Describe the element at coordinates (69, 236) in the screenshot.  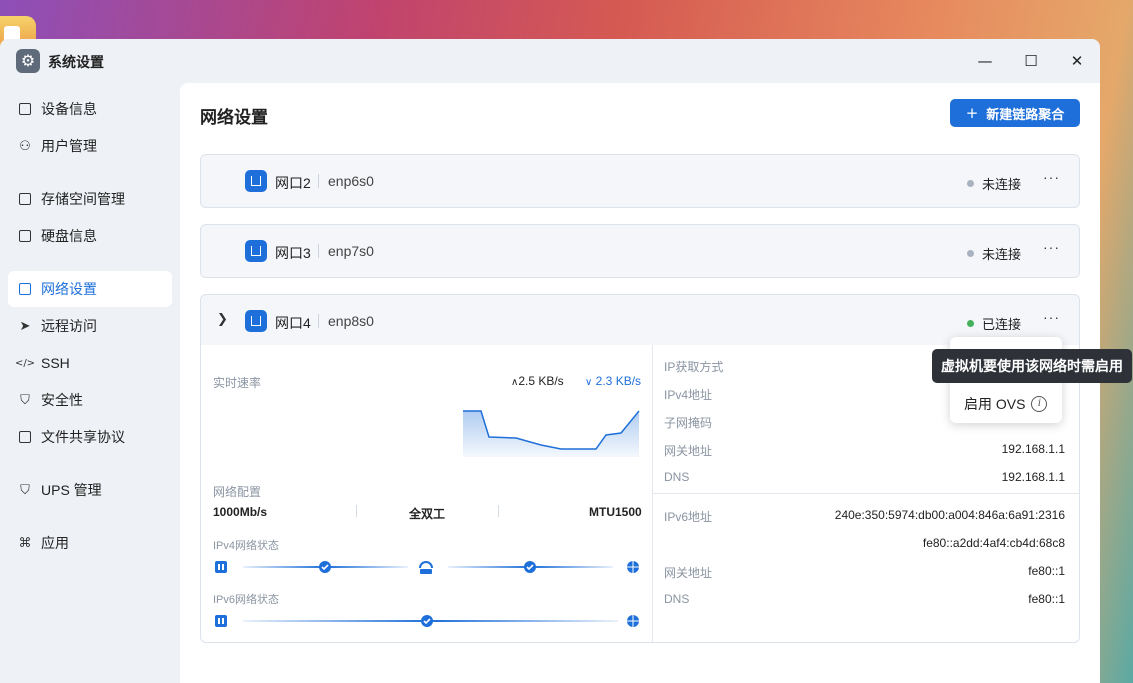
I see `sidebar-item-label: 硬盘信息` at that location.